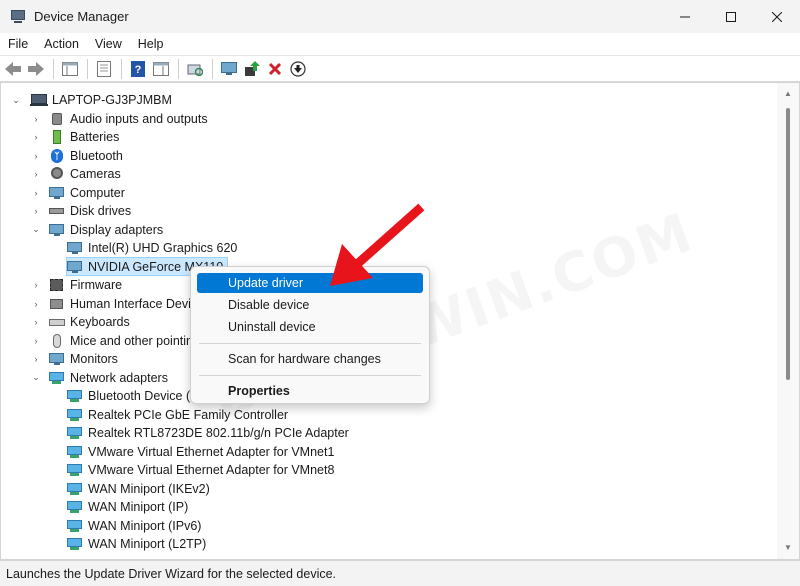  Describe the element at coordinates (788, 548) in the screenshot. I see `scroll-down-icon: ▼` at that location.